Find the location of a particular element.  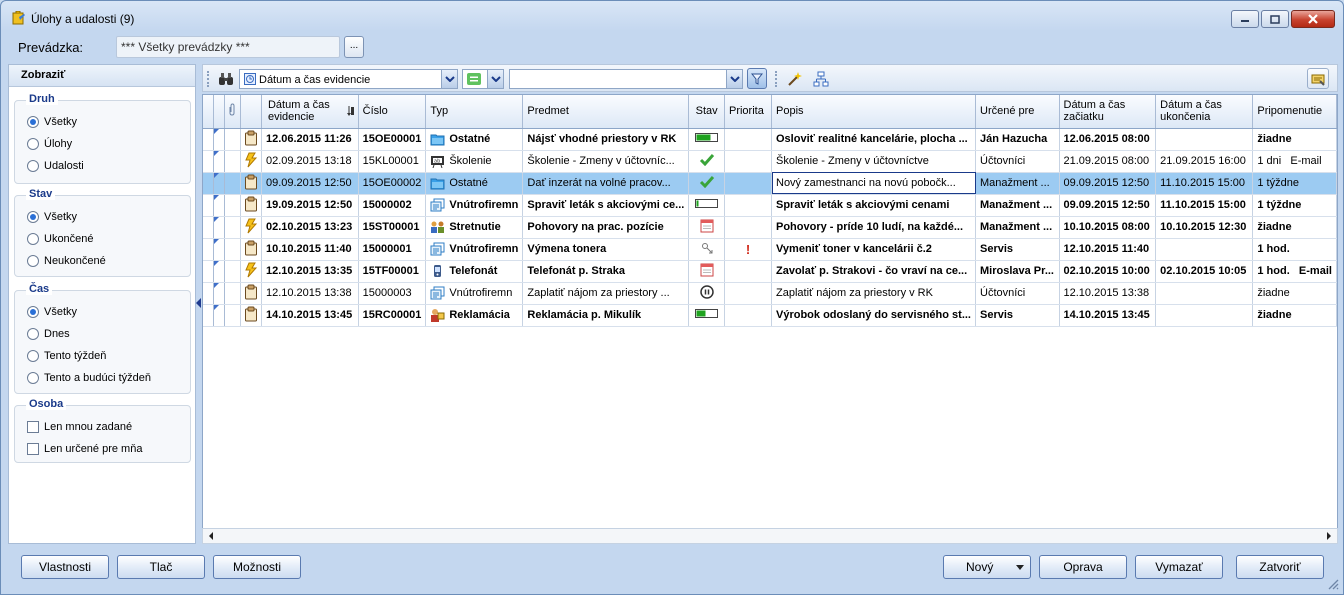

delete-button: Vymazať is located at coordinates (1179, 567).